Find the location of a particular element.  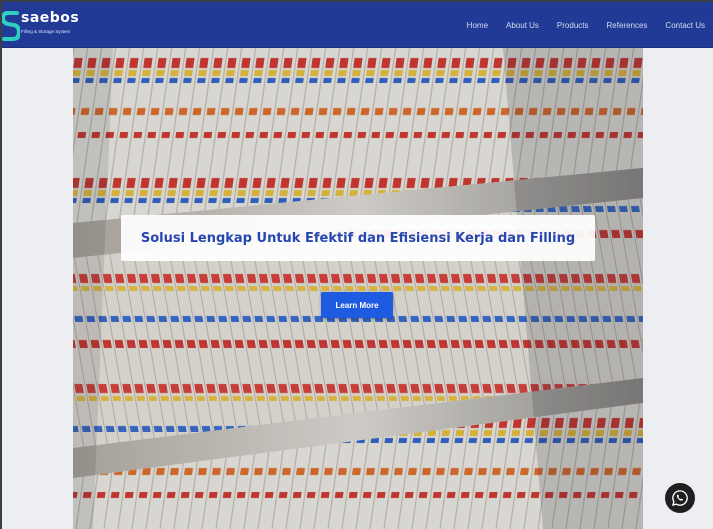

brand-name: saebos is located at coordinates (50, 18).